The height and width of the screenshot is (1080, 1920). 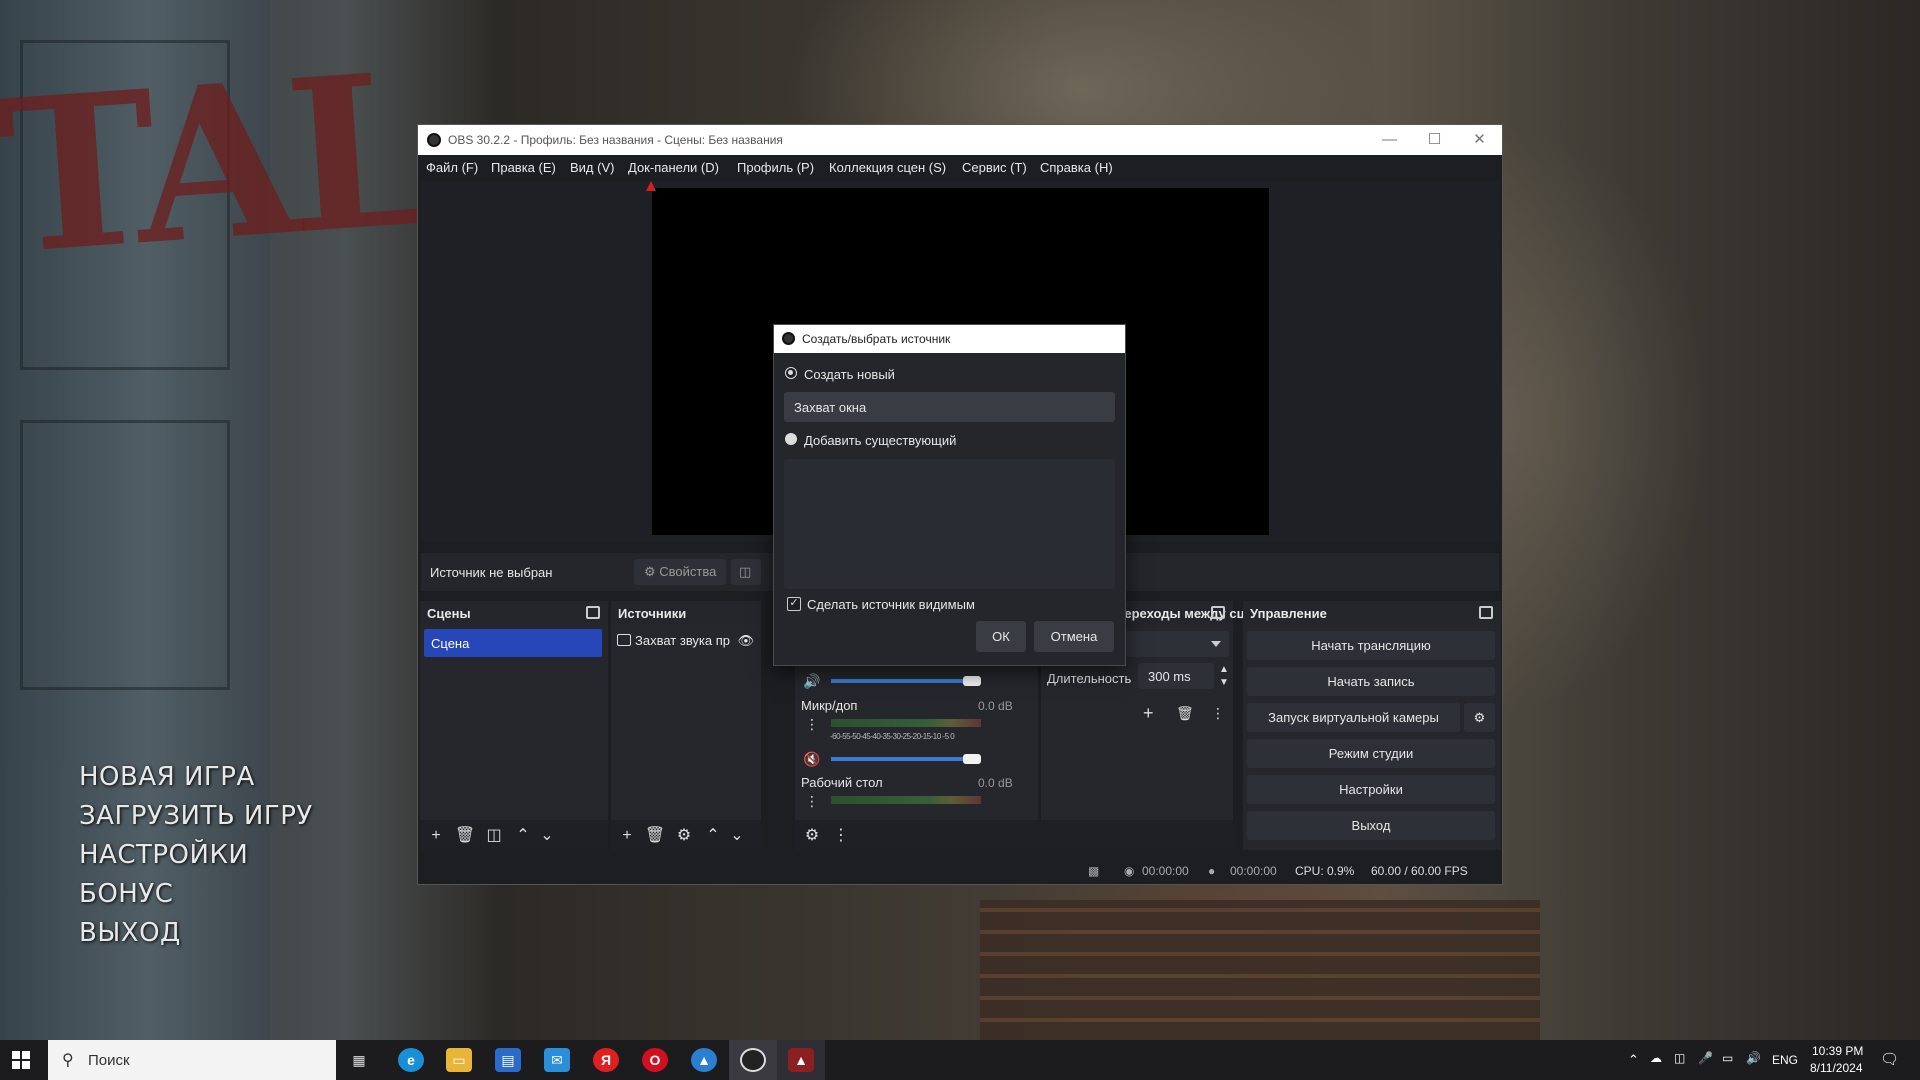 I want to click on ok-button: ОК, so click(x=1001, y=636).